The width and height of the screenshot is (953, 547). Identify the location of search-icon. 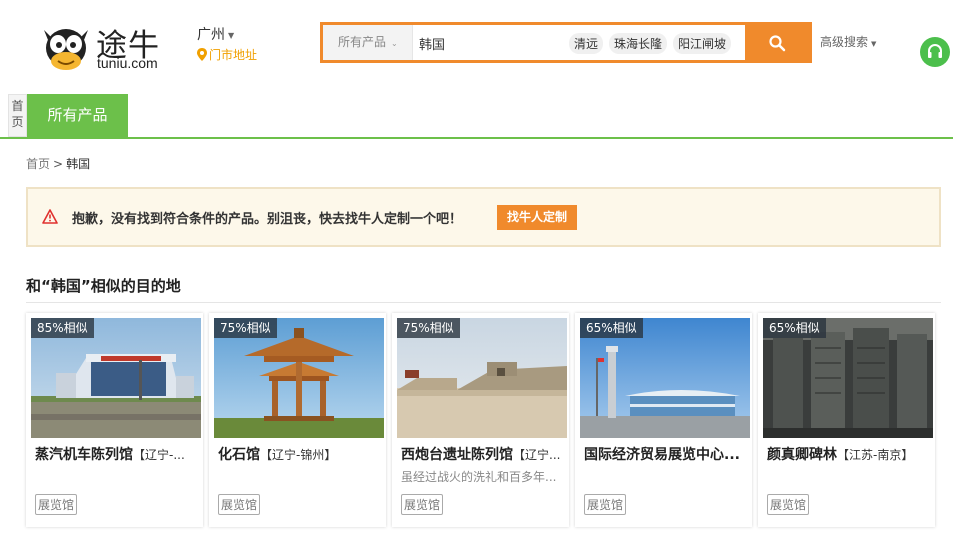
(777, 42).